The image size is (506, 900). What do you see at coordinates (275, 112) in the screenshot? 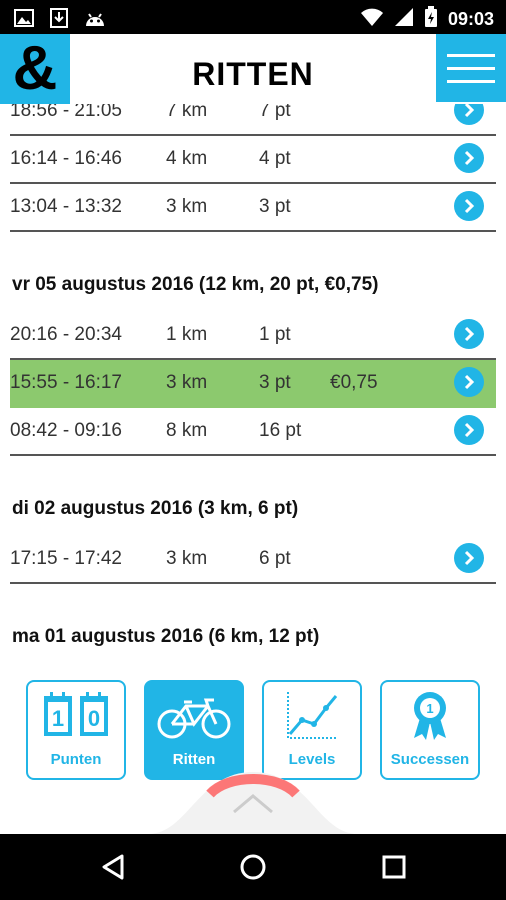
I see `ride-points: 7 pt` at bounding box center [275, 112].